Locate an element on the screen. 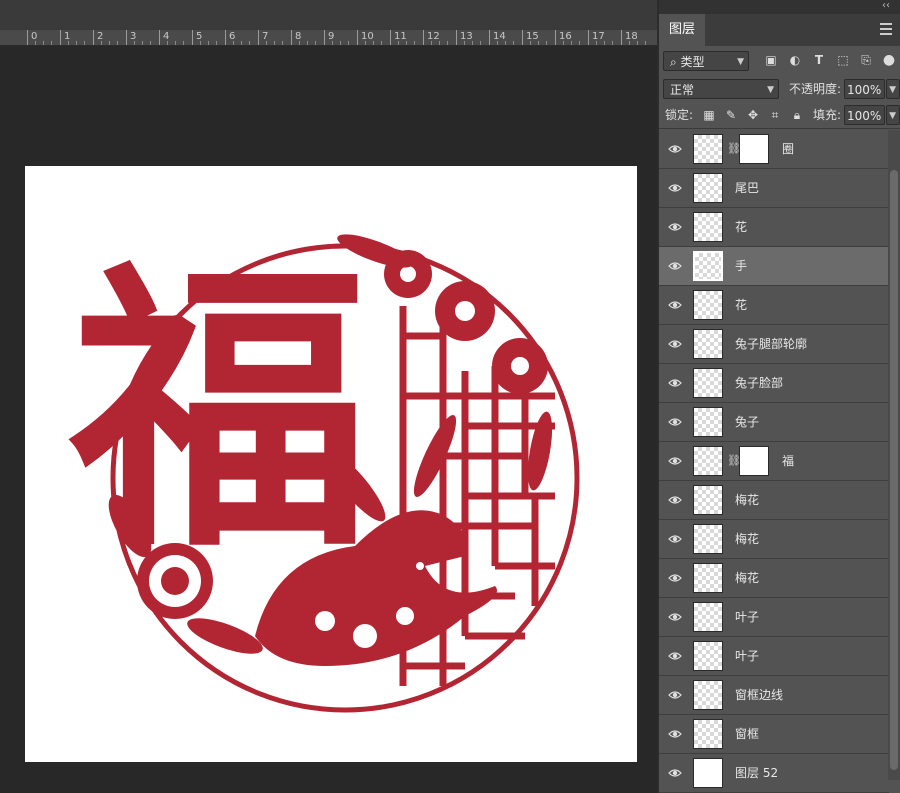 This screenshot has width=900, height=793. lock-move-icon: ✥ is located at coordinates (753, 115).